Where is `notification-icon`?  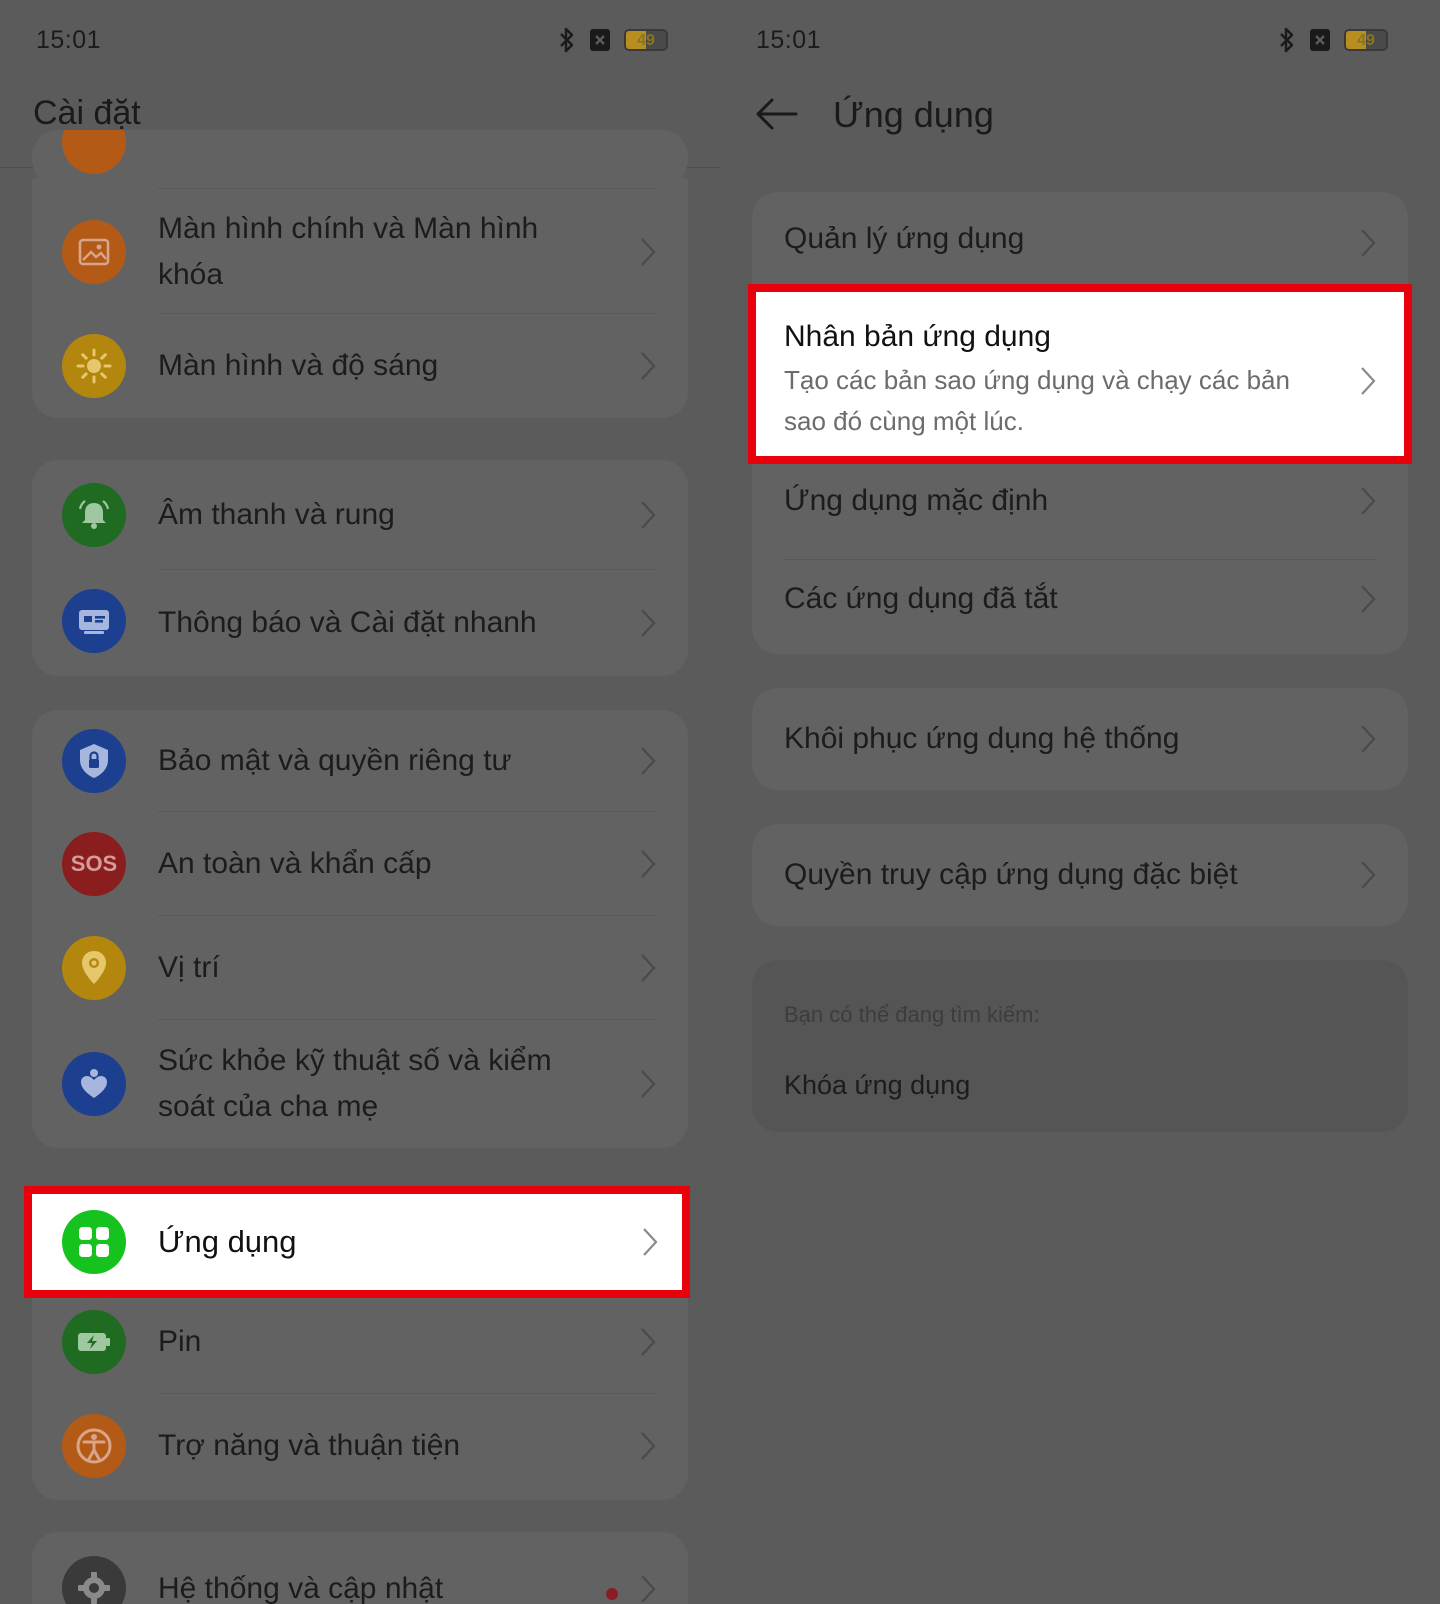 notification-icon is located at coordinates (94, 621).